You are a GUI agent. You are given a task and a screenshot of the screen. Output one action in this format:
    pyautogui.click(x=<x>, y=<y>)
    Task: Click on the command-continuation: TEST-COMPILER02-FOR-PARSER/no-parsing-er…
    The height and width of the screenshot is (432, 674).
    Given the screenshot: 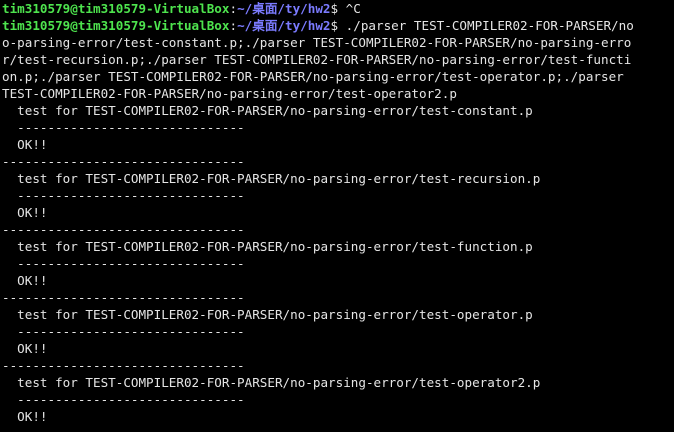 What is the action you would take?
    pyautogui.click(x=229, y=93)
    